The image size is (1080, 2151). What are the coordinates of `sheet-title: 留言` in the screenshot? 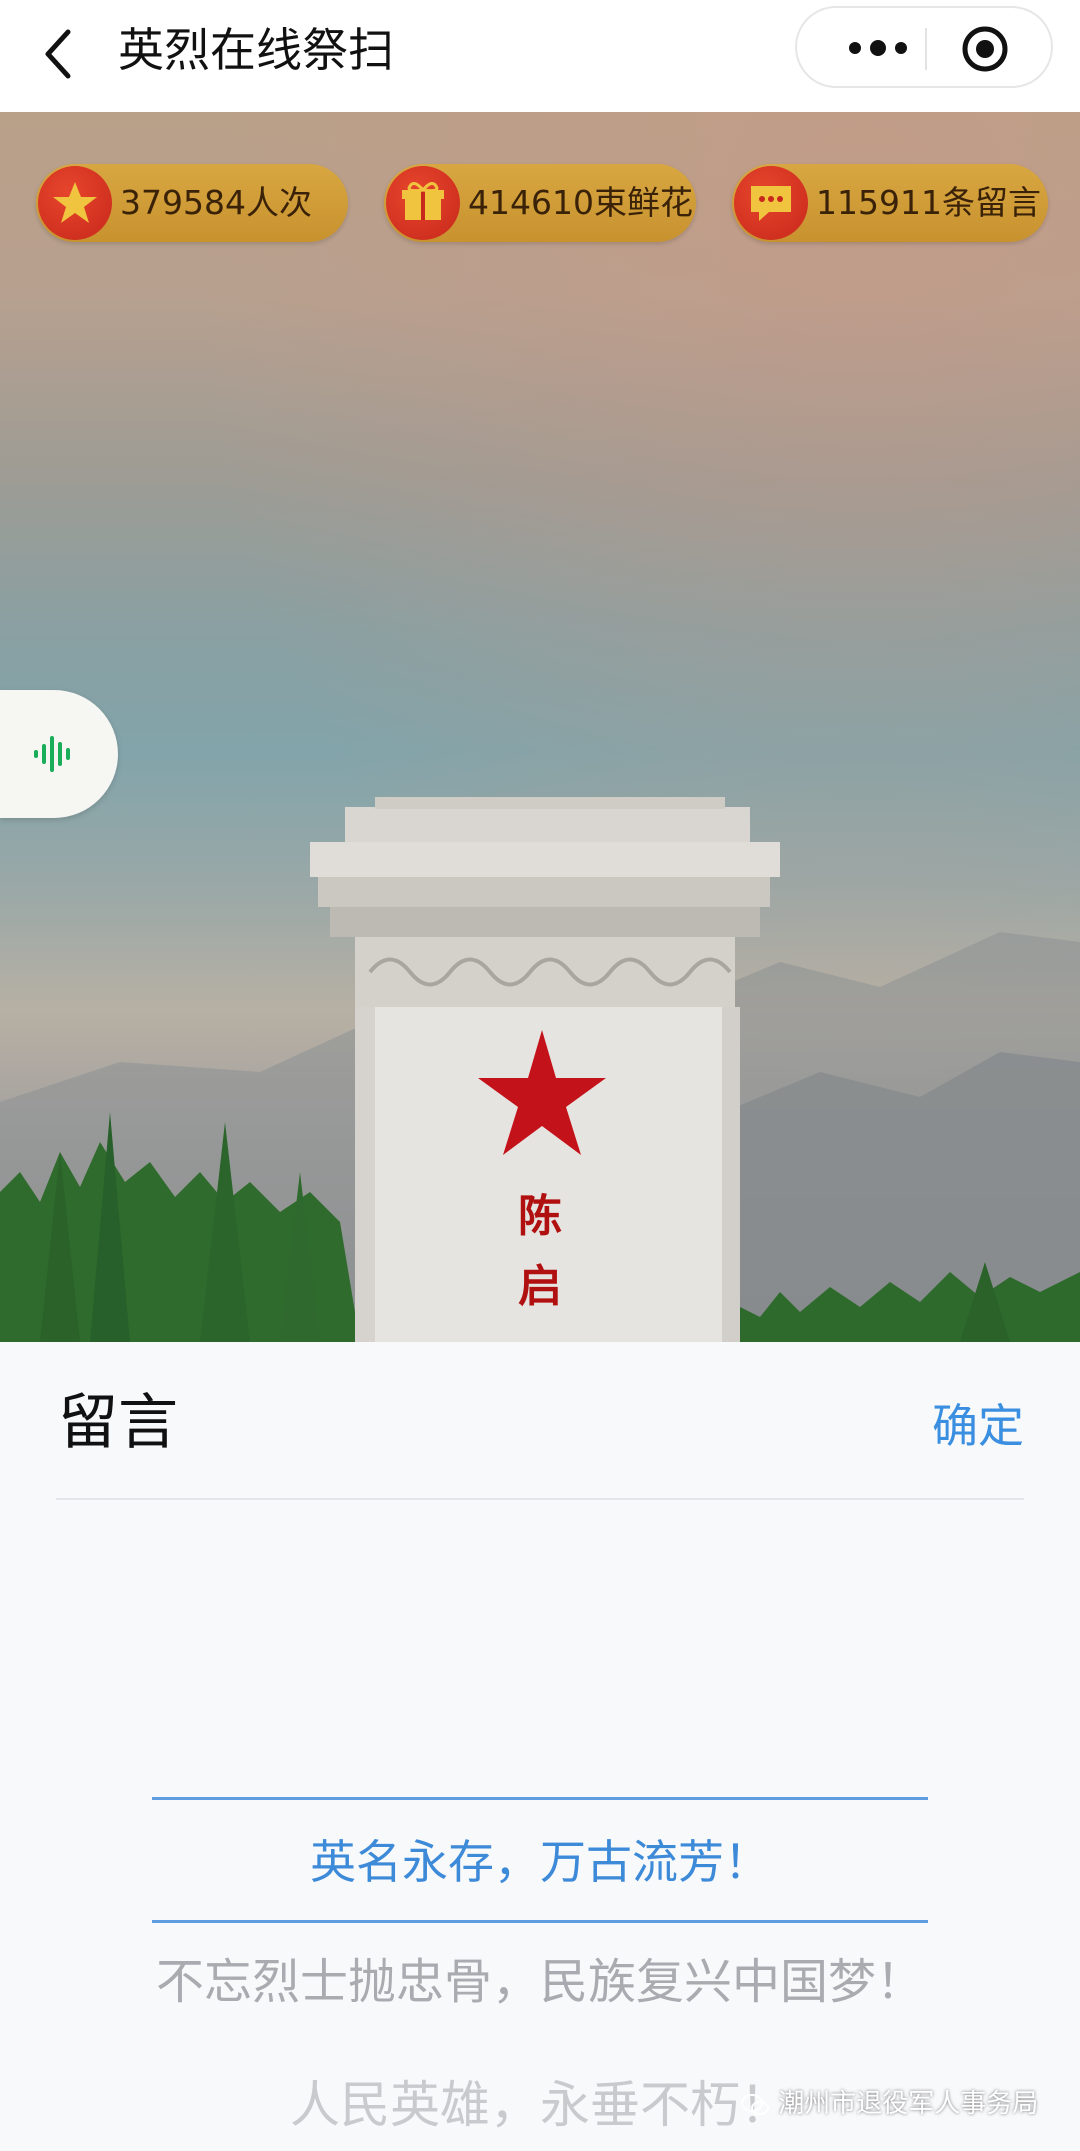 It's located at (118, 1423).